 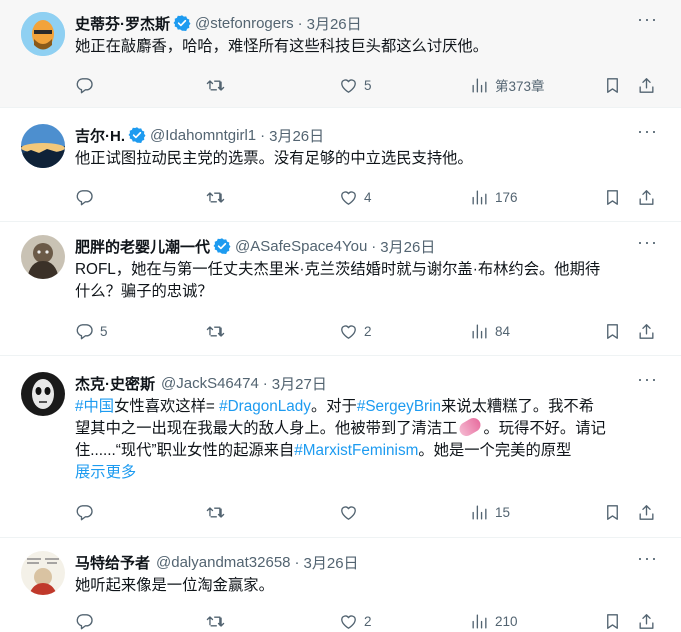 I want to click on display-name: 杰克·史密斯, so click(x=115, y=383).